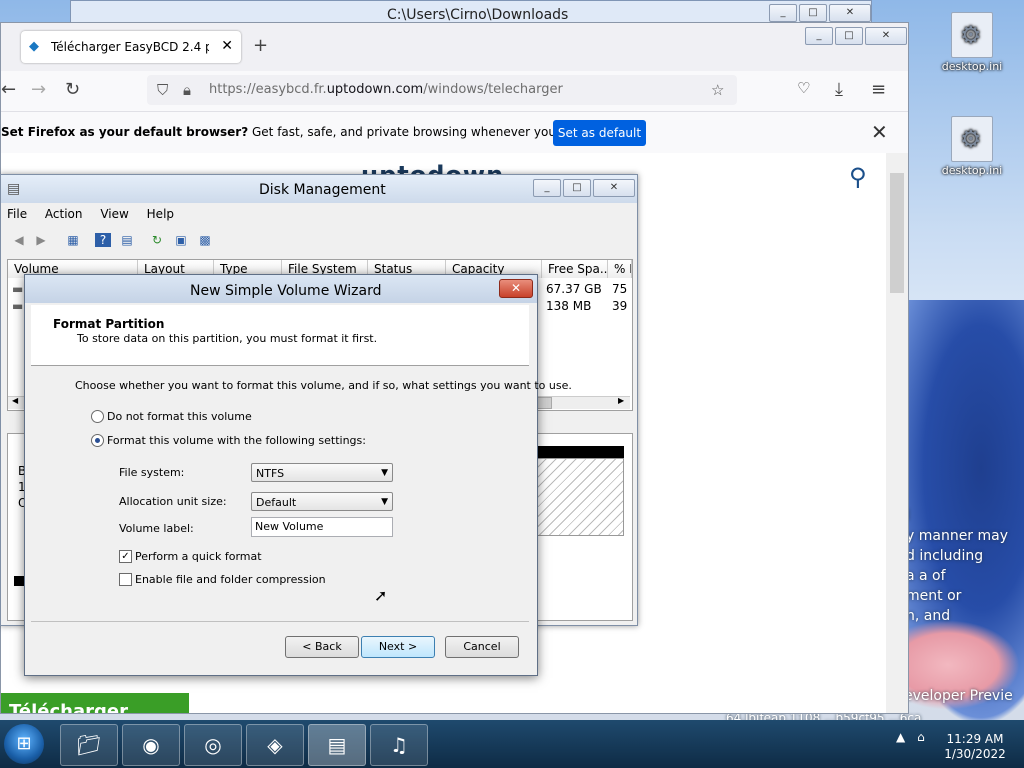  Describe the element at coordinates (187, 90) in the screenshot. I see `lock-icon: 🔒︎` at that location.